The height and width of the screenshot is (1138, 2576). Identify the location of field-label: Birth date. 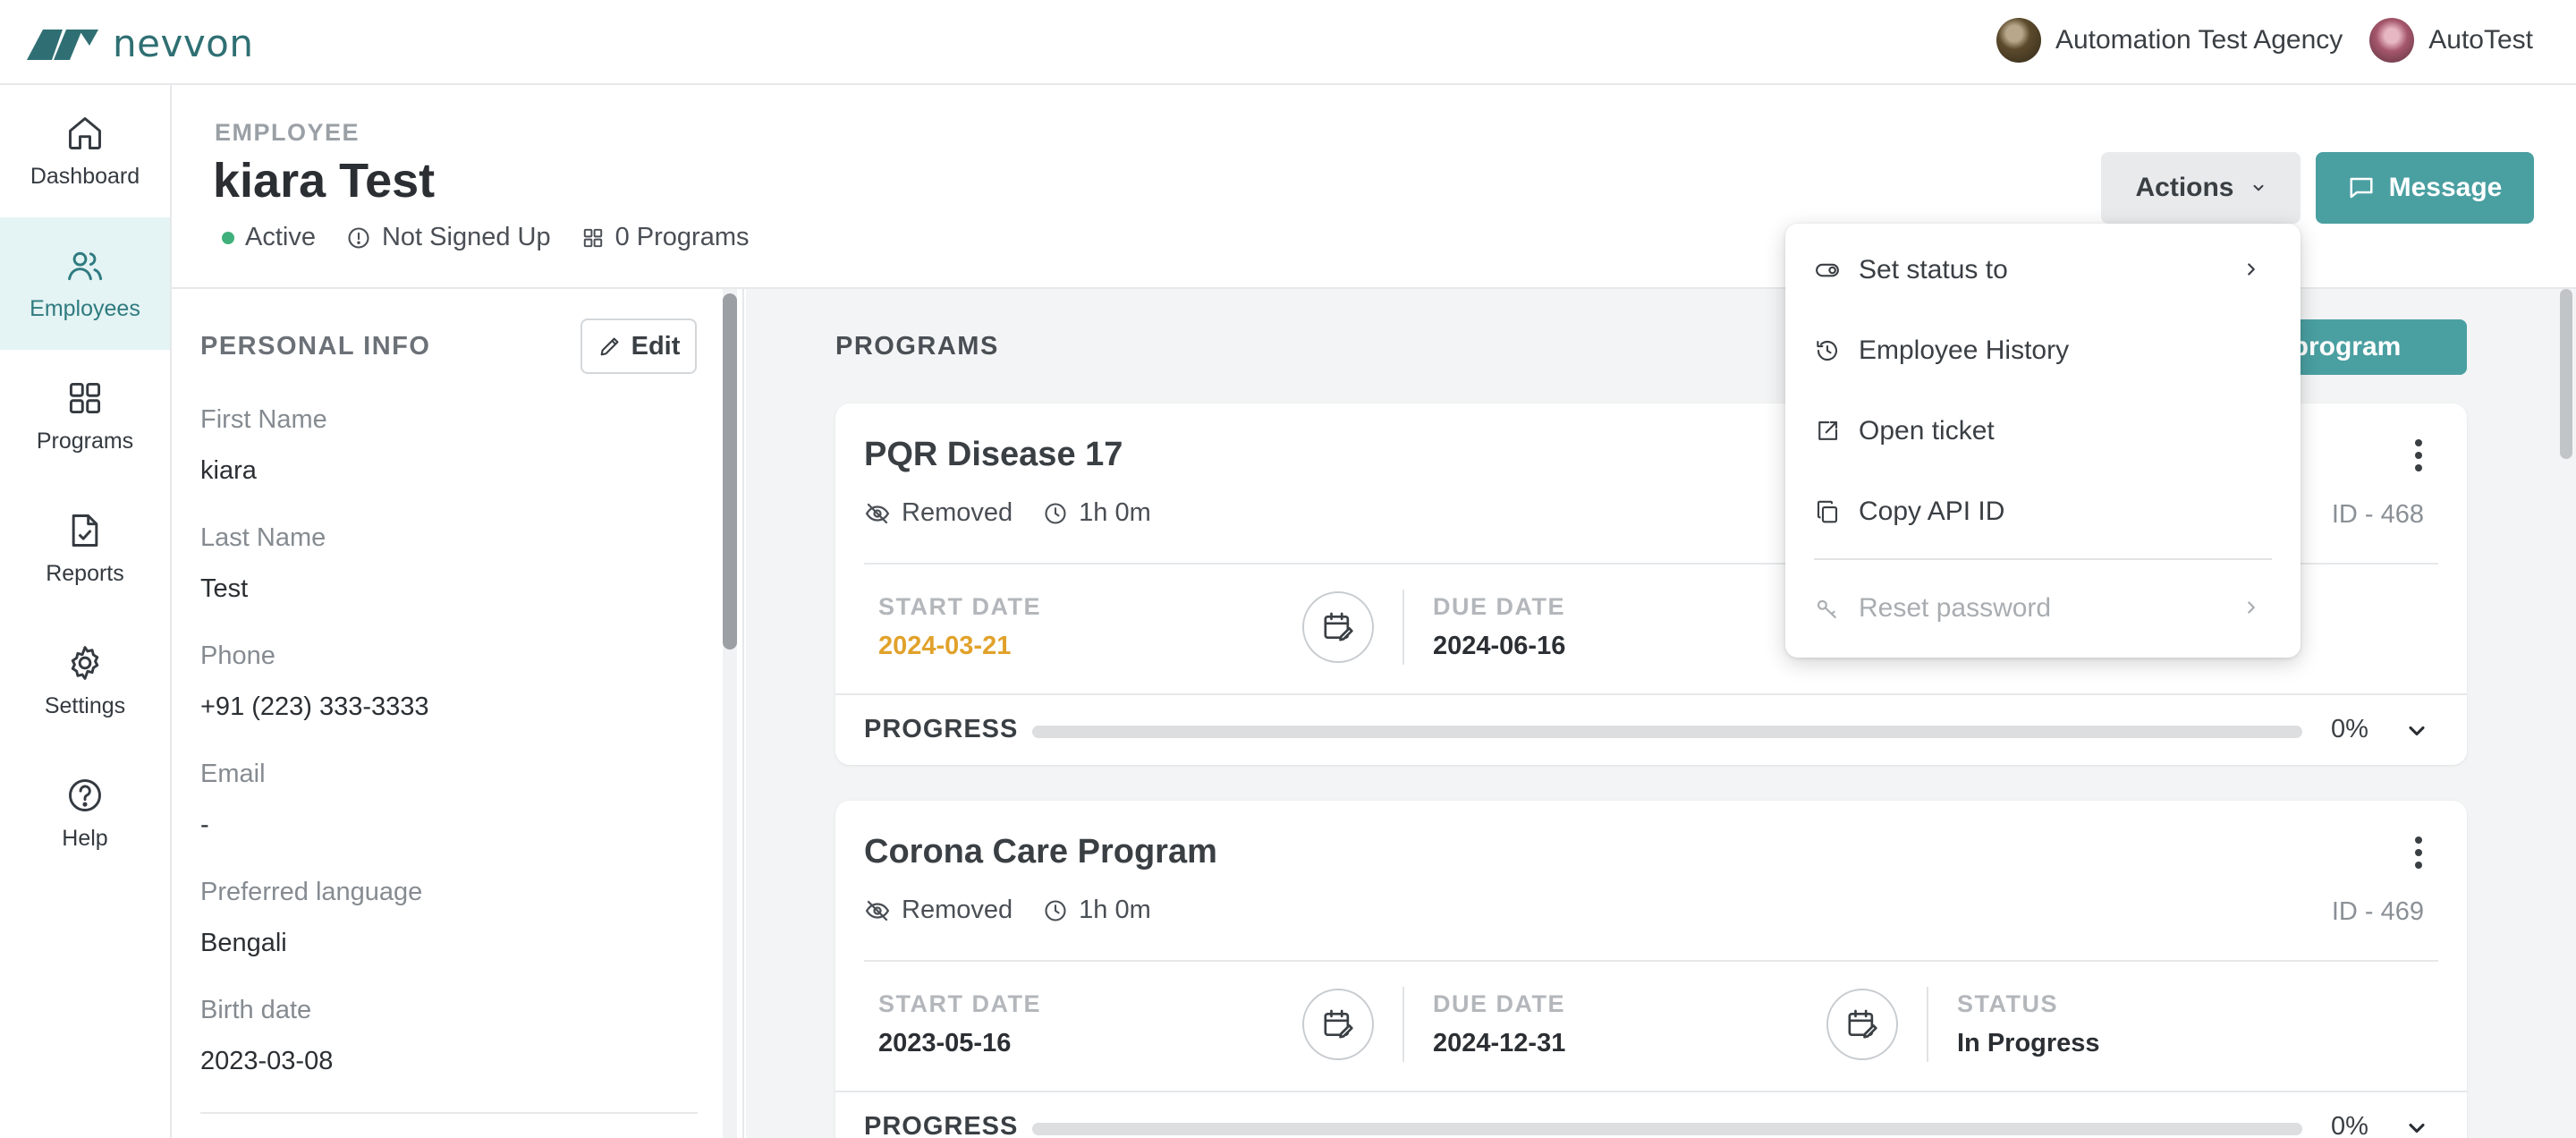
(256, 1010).